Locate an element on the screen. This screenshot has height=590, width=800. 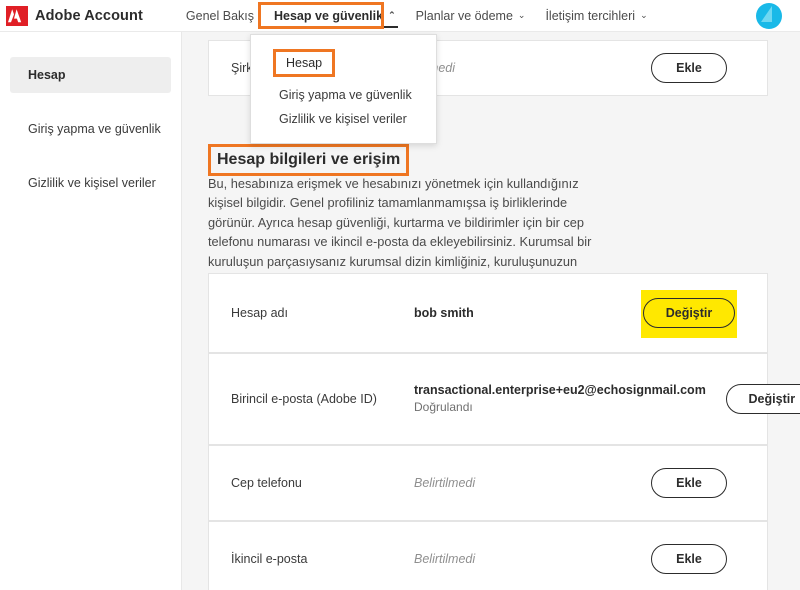
nav-item-label: Planlar ve ödeme is located at coordinates (464, 15).